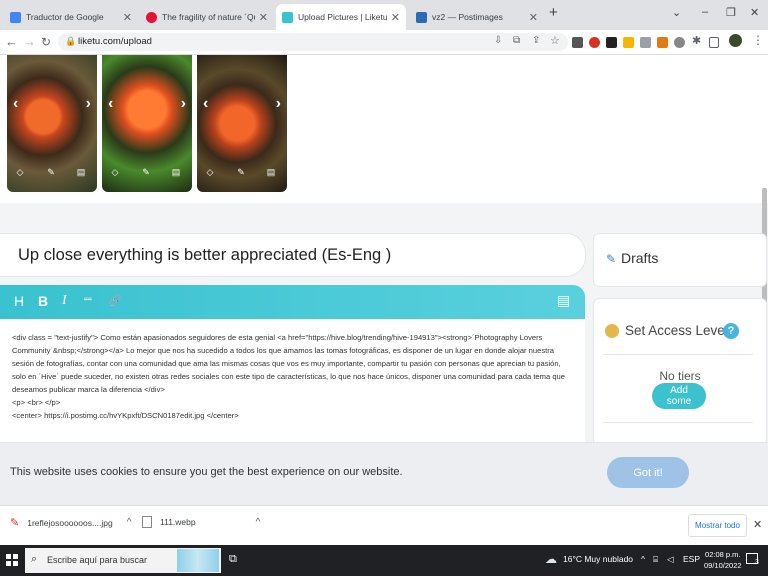 The image size is (768, 576). I want to click on lock-icon: 🔒, so click(71, 41).